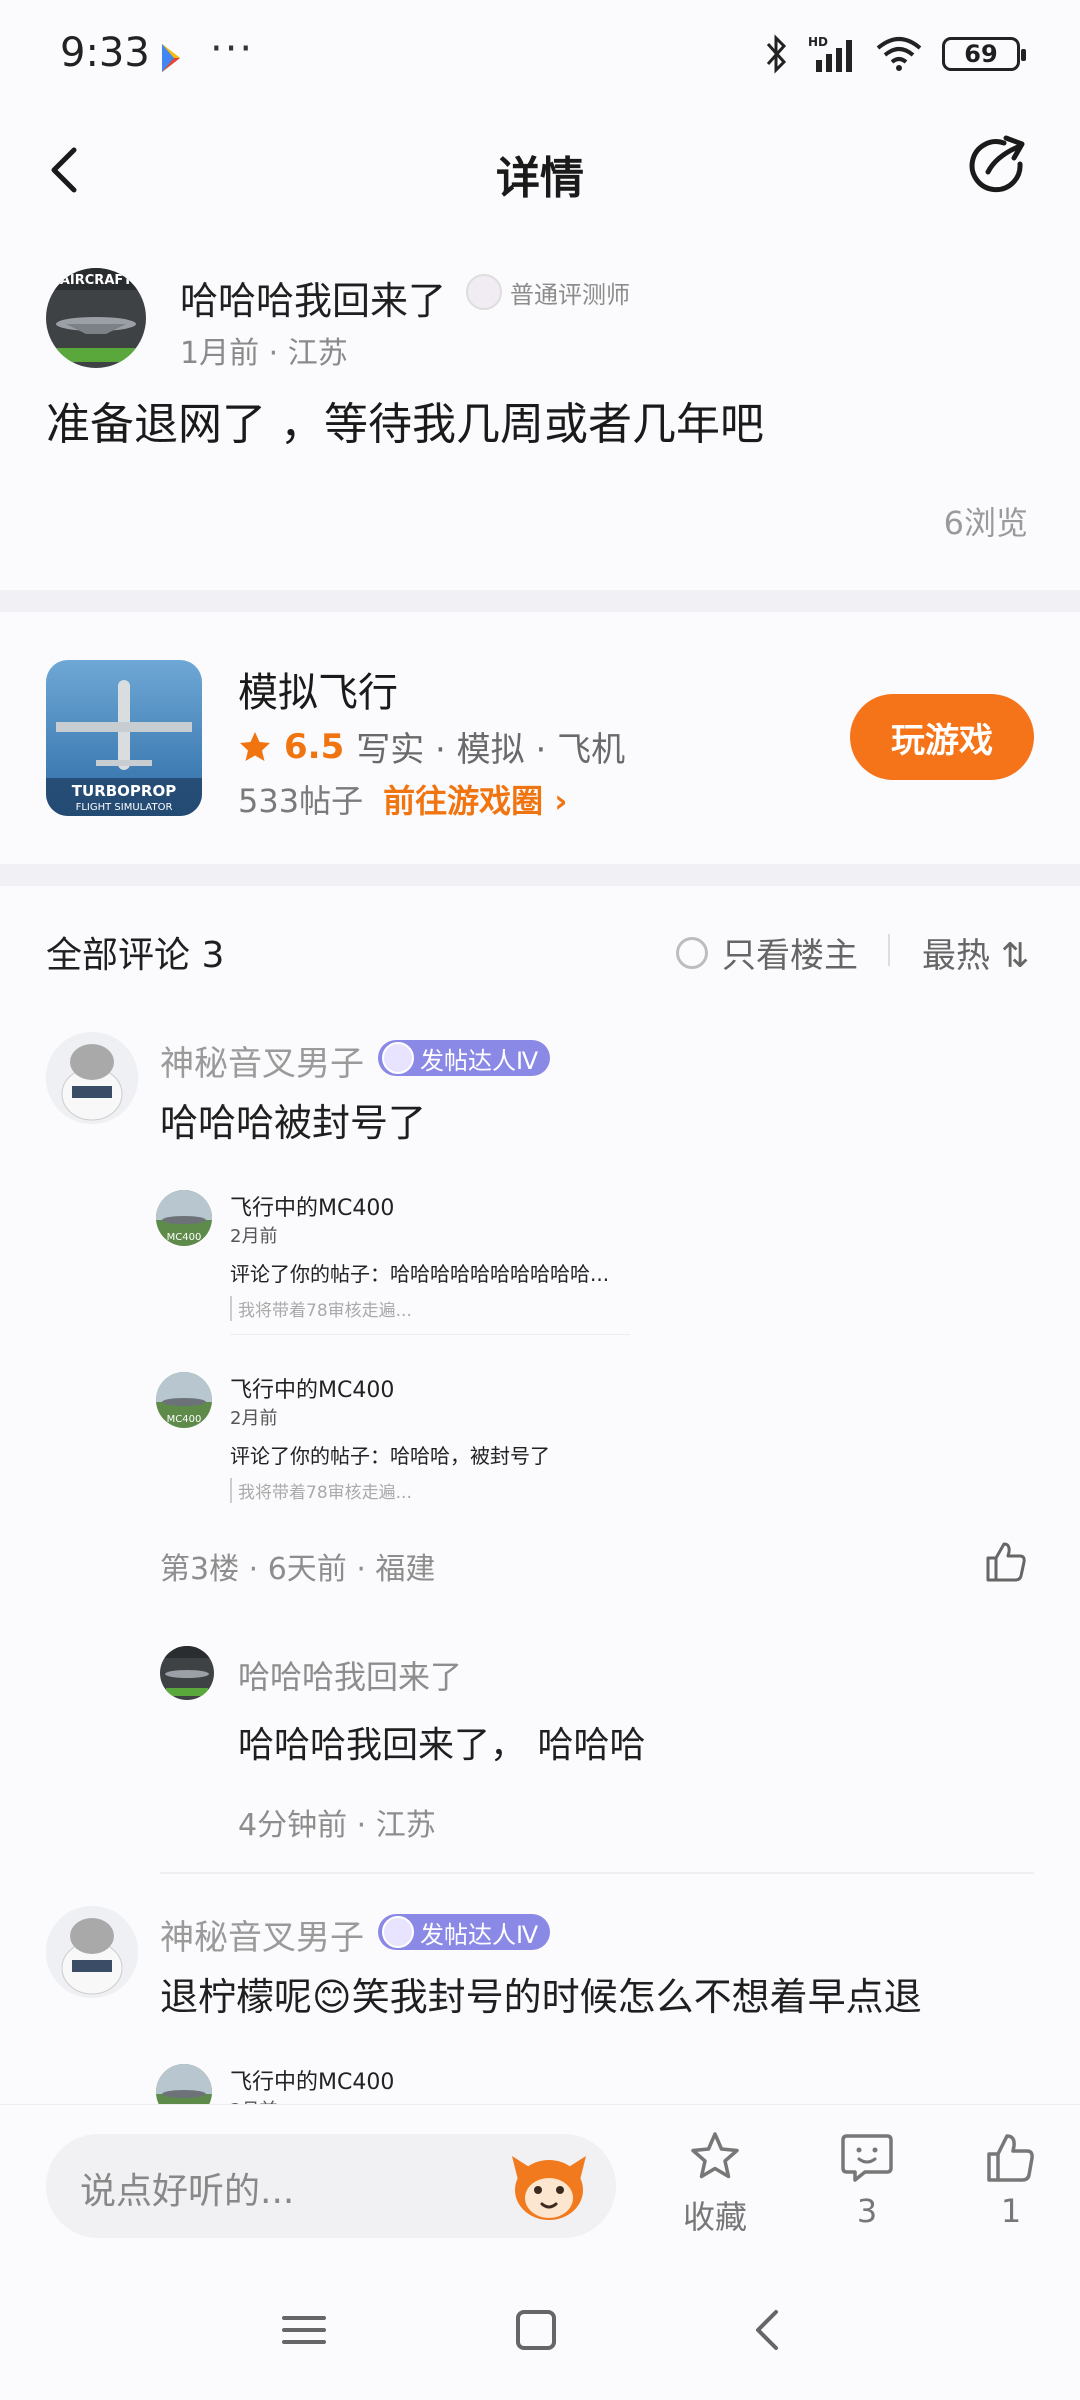 This screenshot has width=1080, height=2400. What do you see at coordinates (867, 2211) in the screenshot?
I see `comment-count: 3` at bounding box center [867, 2211].